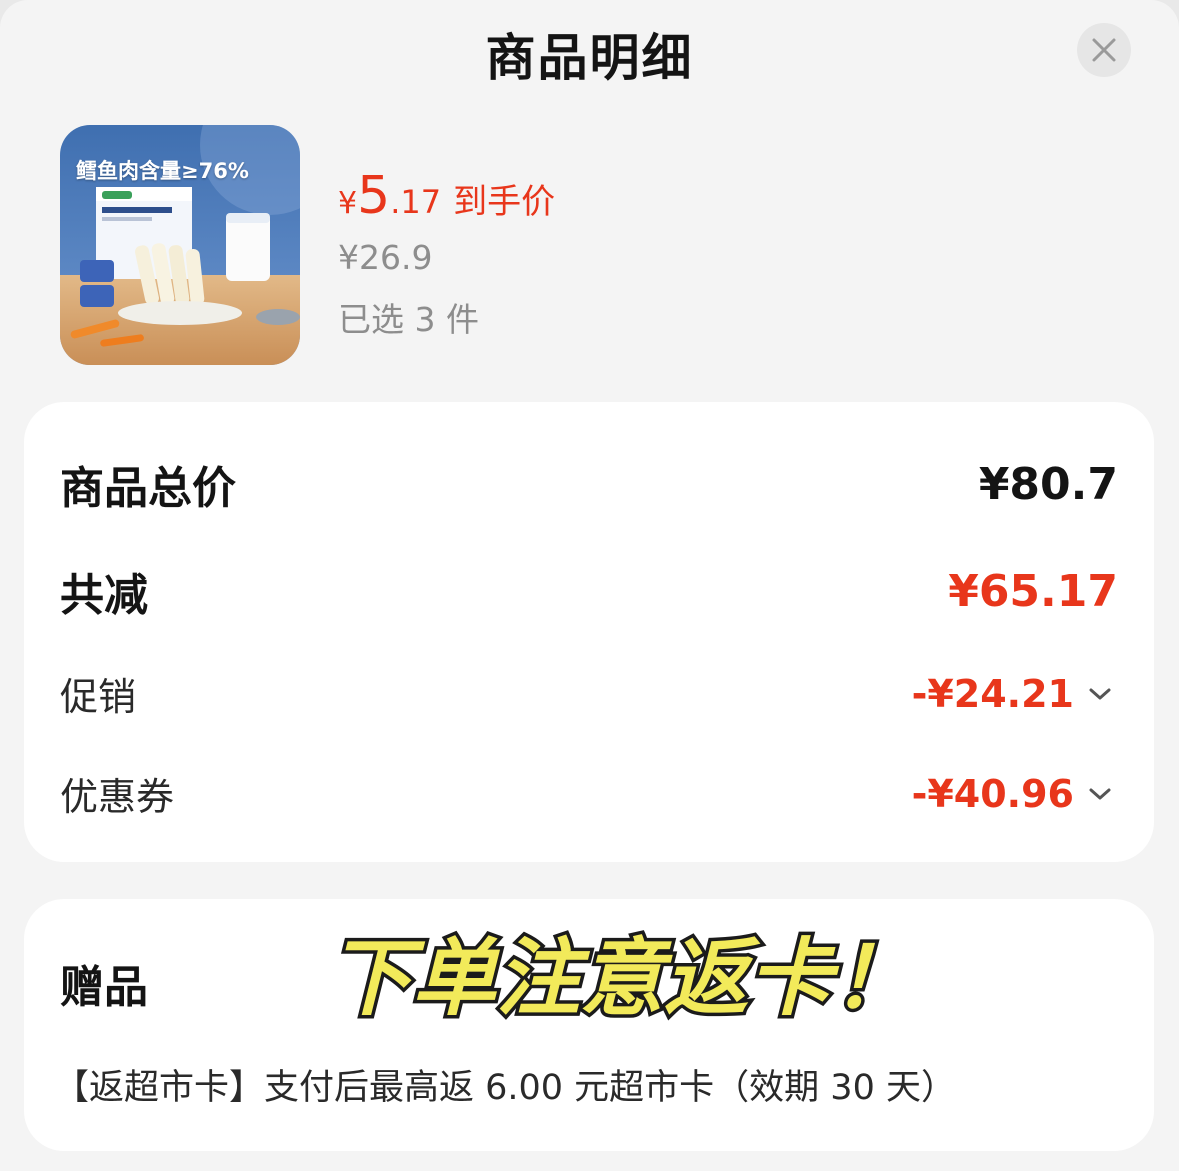 The height and width of the screenshot is (1171, 1179). I want to click on gift-description: 【返超市卡】支付后最高返 6.00 元超市卡（效期 30 天）, so click(505, 1088).